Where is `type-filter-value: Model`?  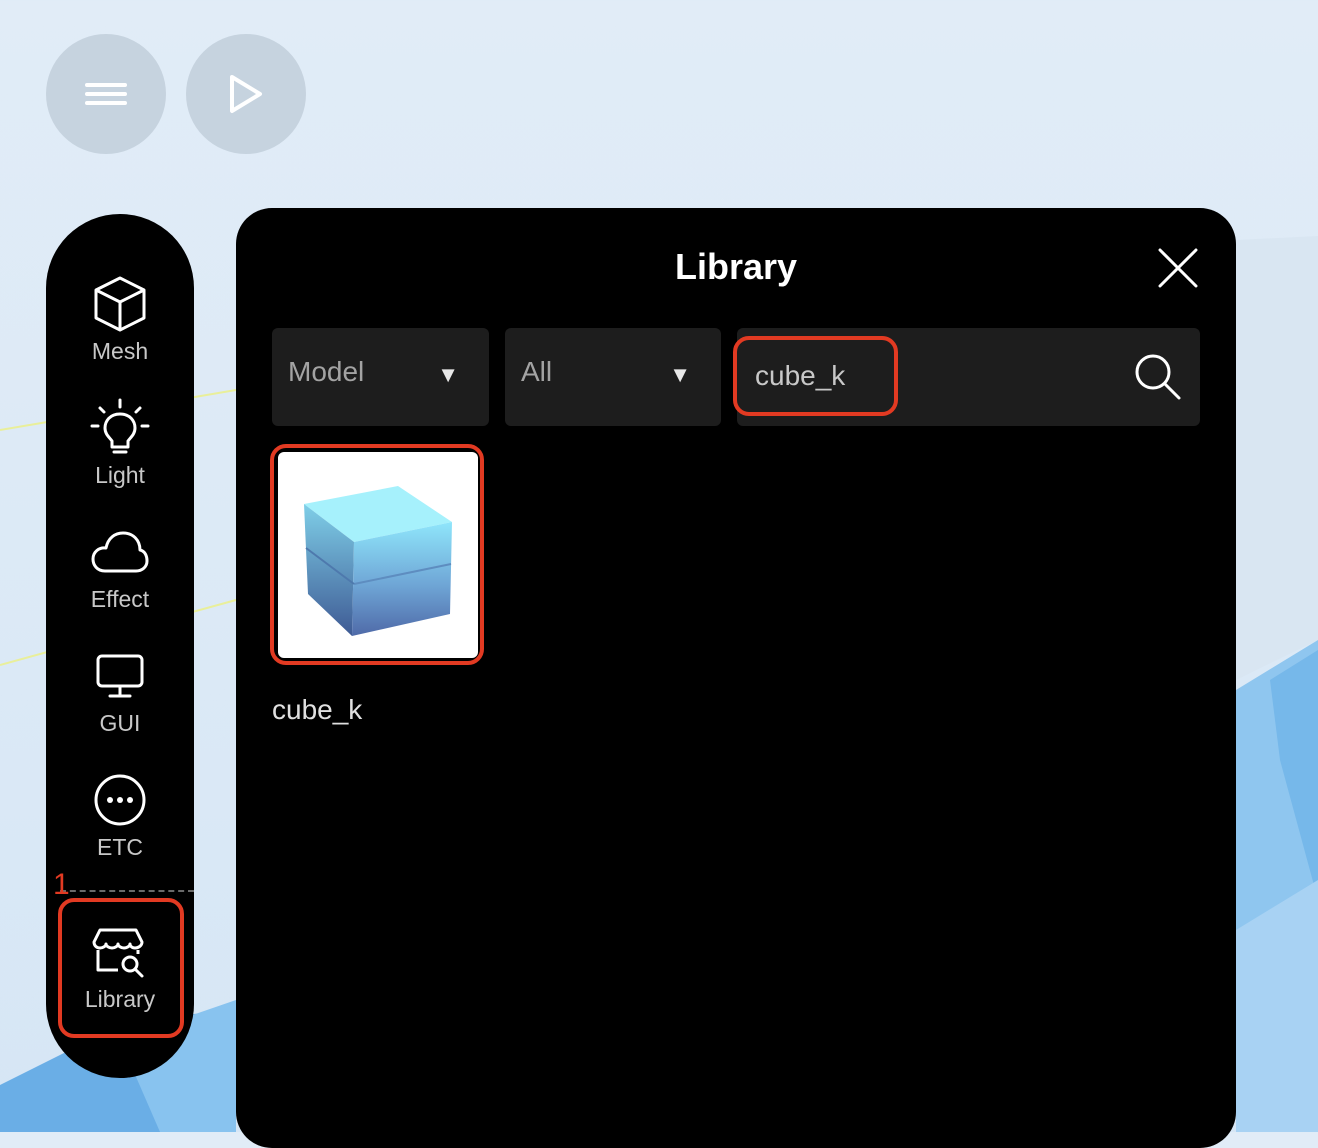
type-filter-value: Model is located at coordinates (326, 371).